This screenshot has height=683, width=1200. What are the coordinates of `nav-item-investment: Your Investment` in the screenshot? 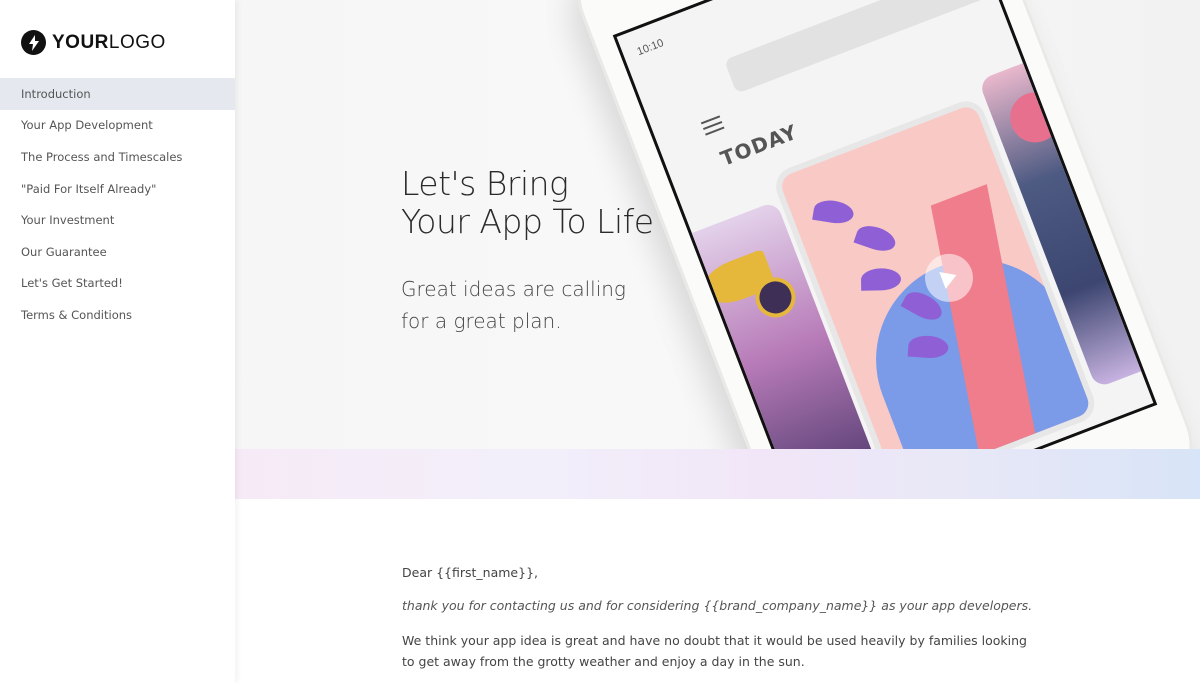 It's located at (117, 220).